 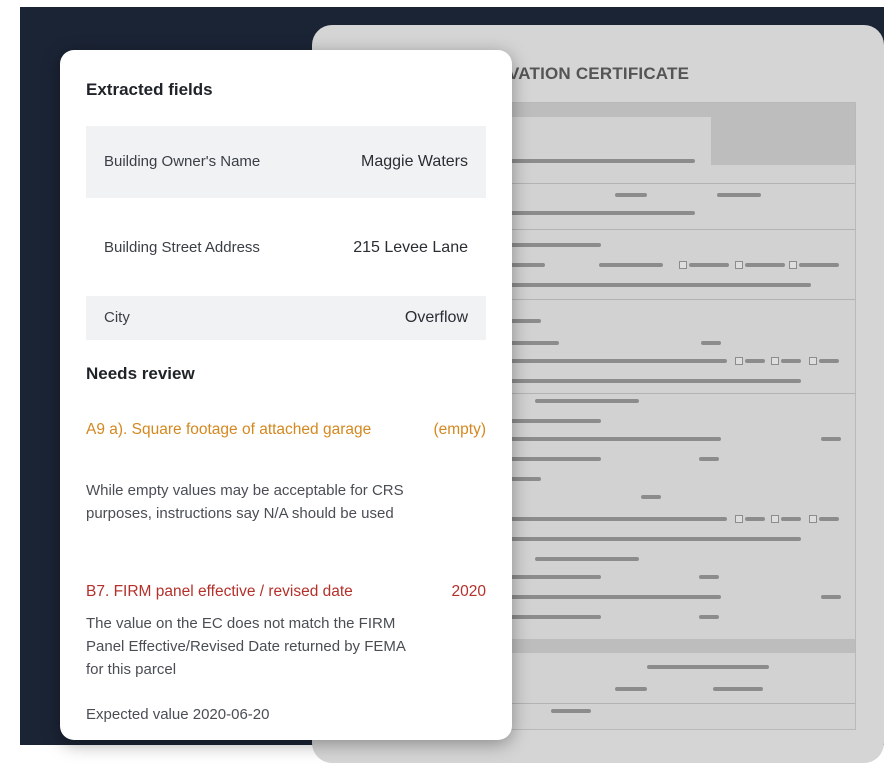 I want to click on field-label: Building Street Address, so click(x=182, y=247).